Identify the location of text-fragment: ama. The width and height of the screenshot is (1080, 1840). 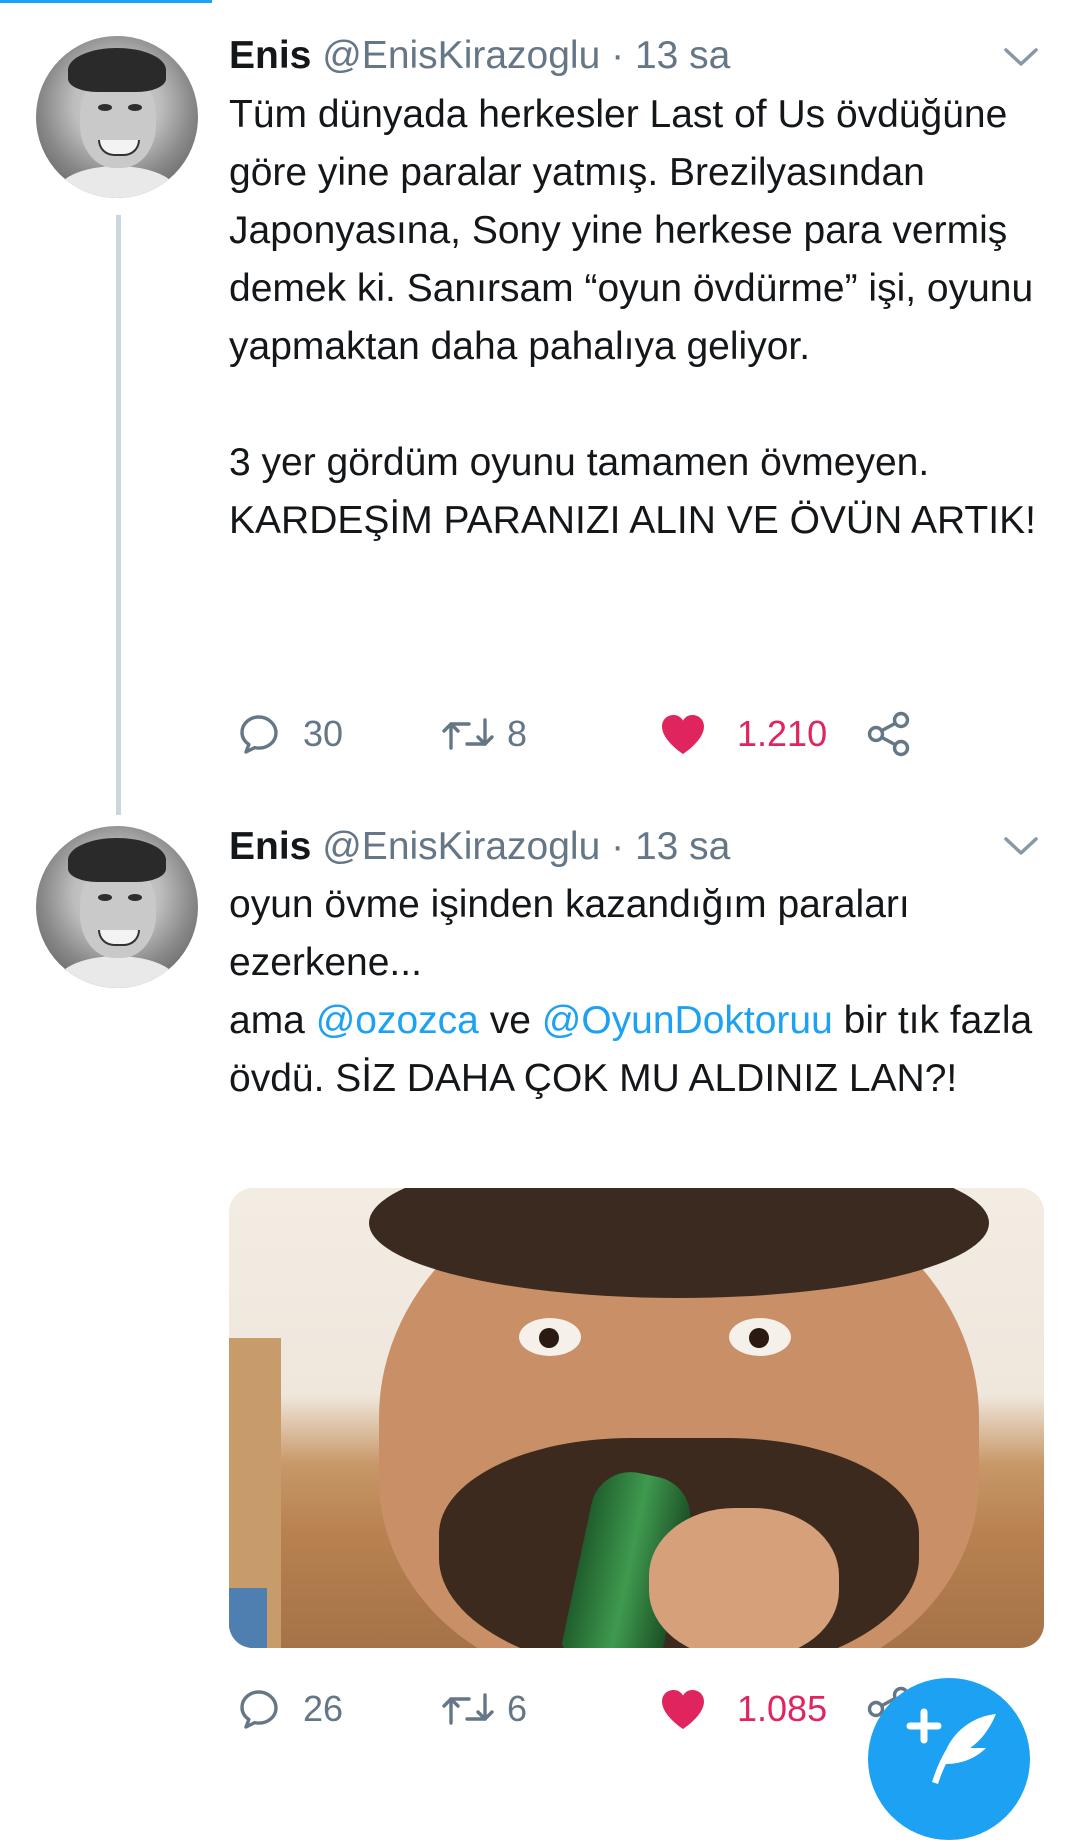
(272, 1020).